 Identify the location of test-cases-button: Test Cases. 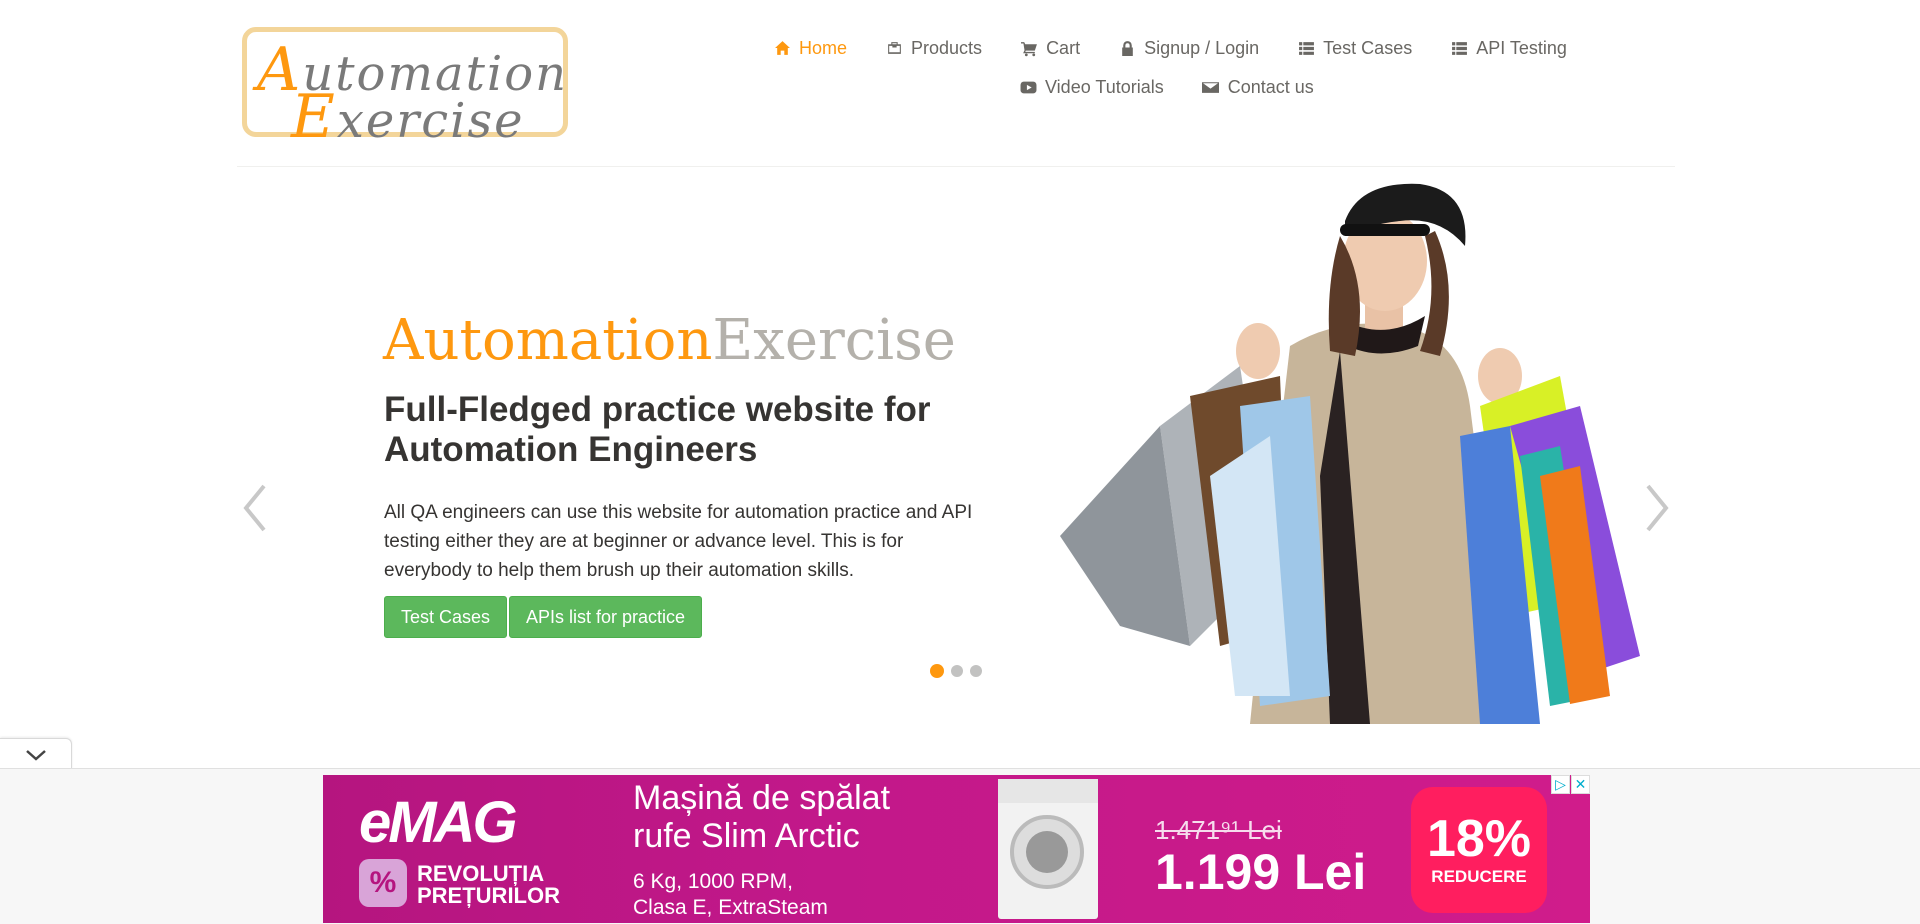
(446, 617).